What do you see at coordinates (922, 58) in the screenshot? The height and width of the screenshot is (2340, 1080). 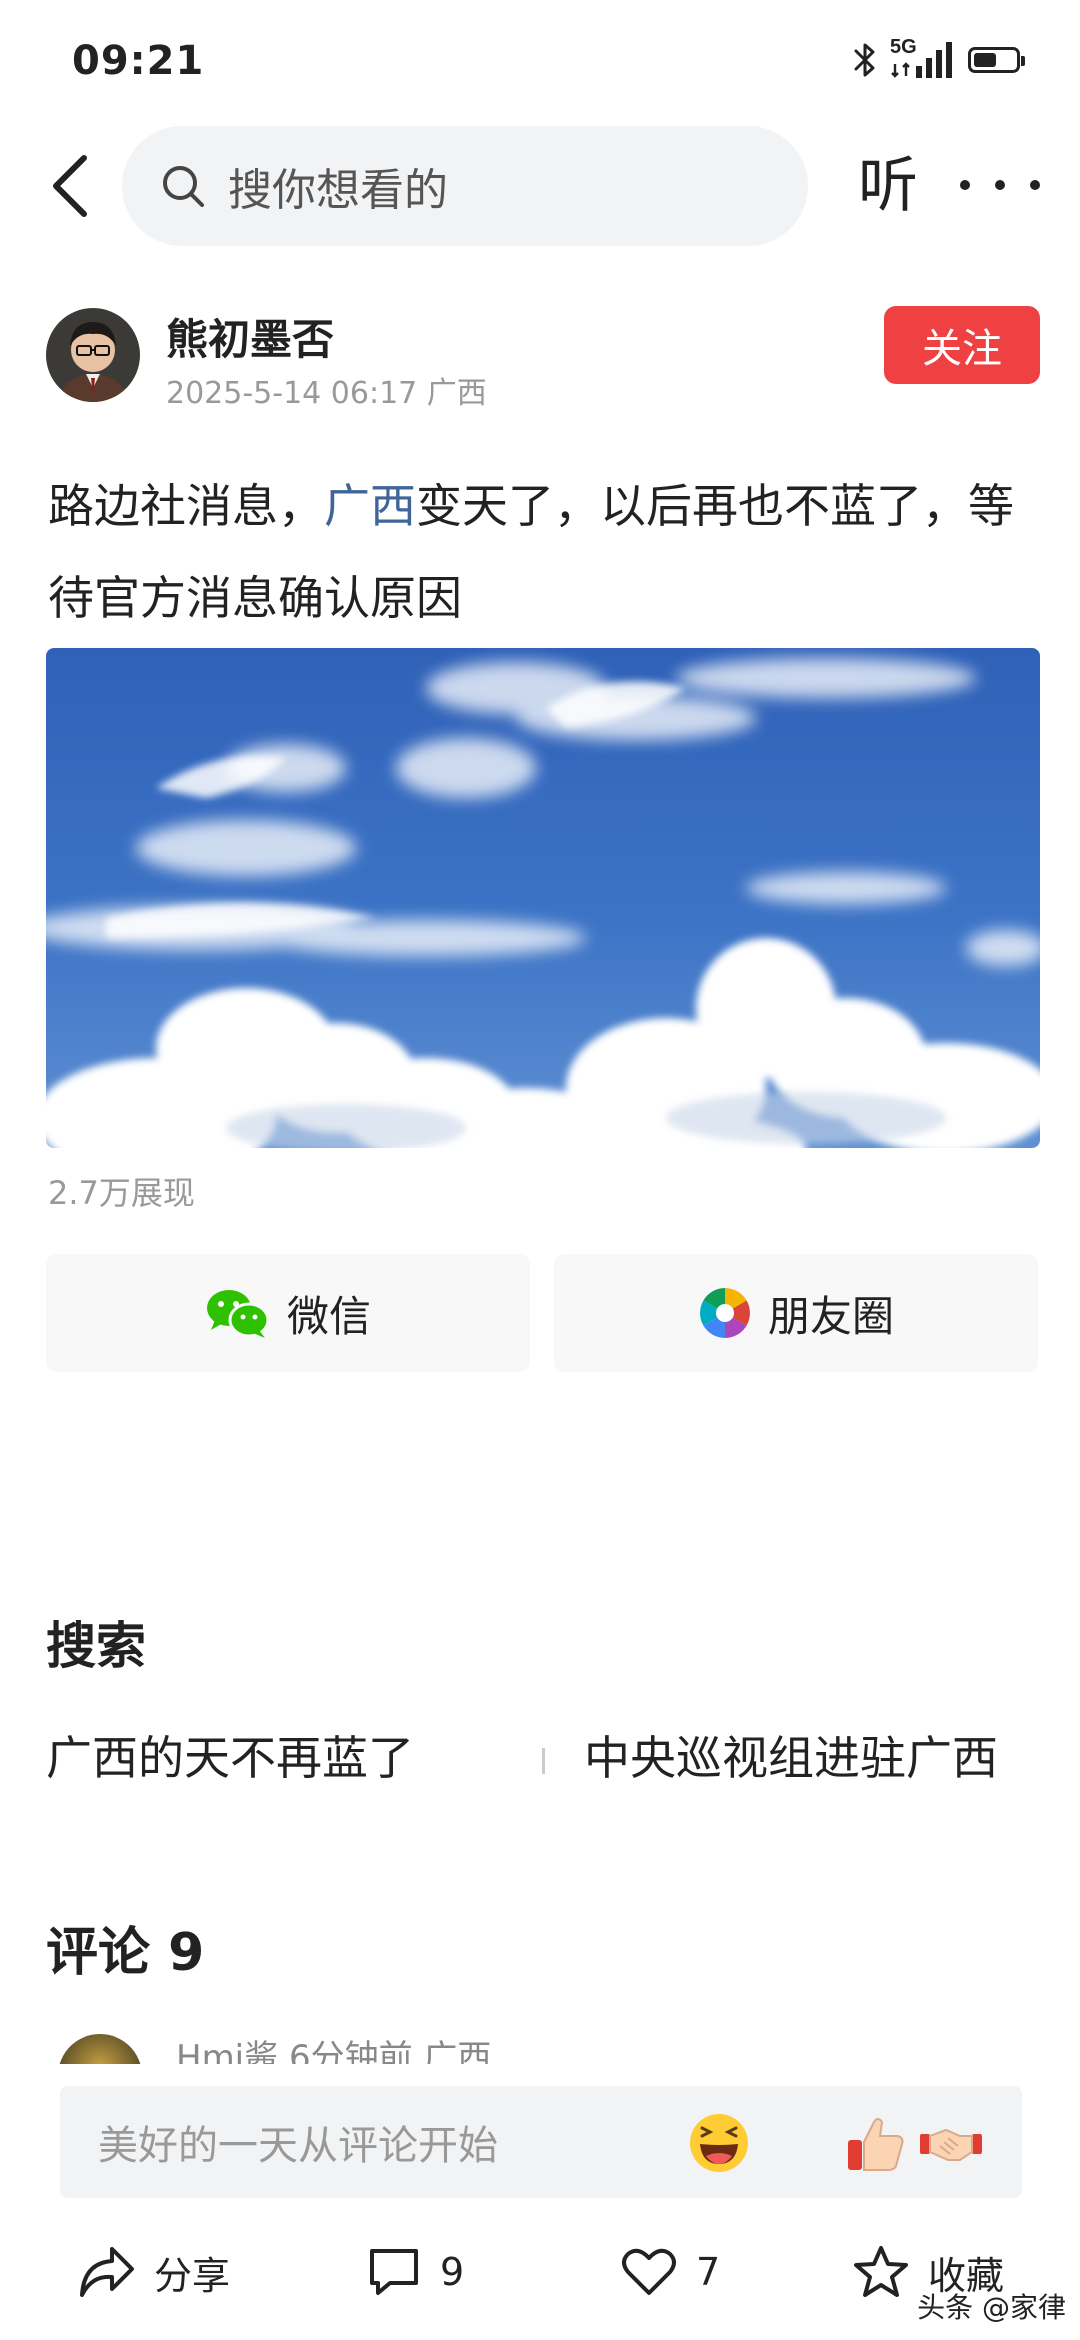 I see `signal-5g-icon: 5G` at bounding box center [922, 58].